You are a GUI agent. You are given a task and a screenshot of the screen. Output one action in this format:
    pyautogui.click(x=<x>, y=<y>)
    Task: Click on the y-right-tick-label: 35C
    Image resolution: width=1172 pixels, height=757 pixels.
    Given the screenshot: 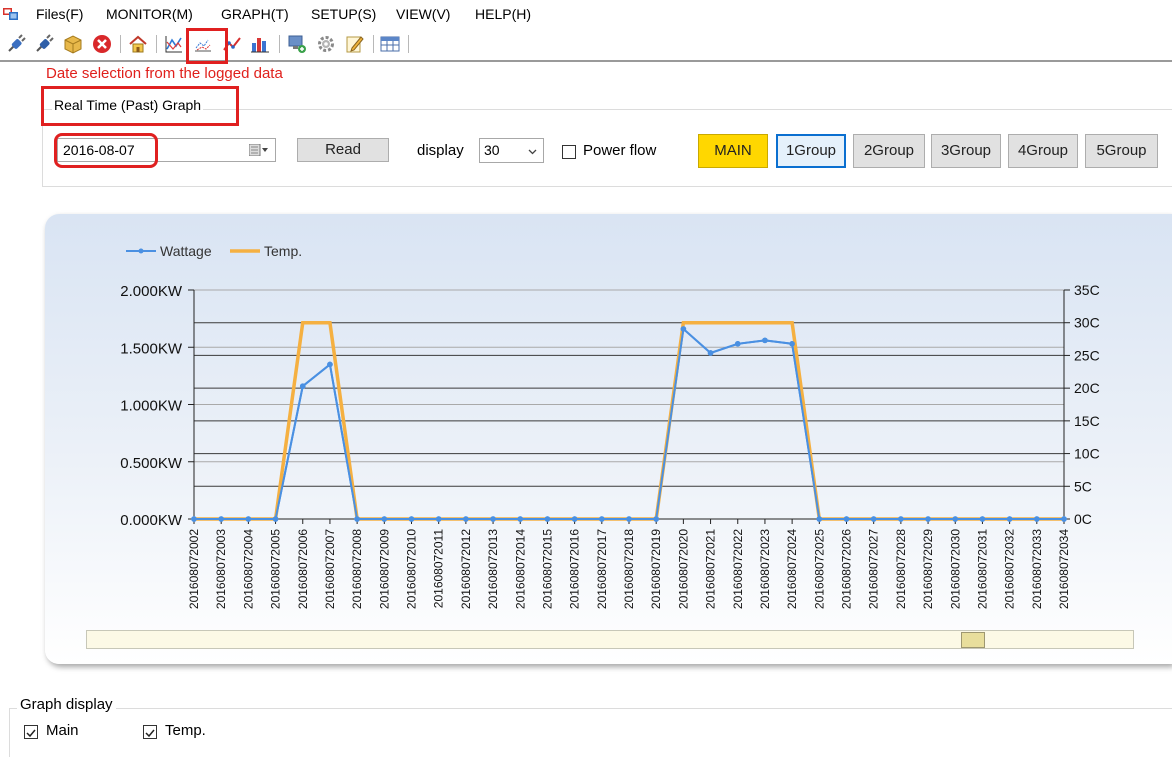 What is the action you would take?
    pyautogui.click(x=1087, y=290)
    